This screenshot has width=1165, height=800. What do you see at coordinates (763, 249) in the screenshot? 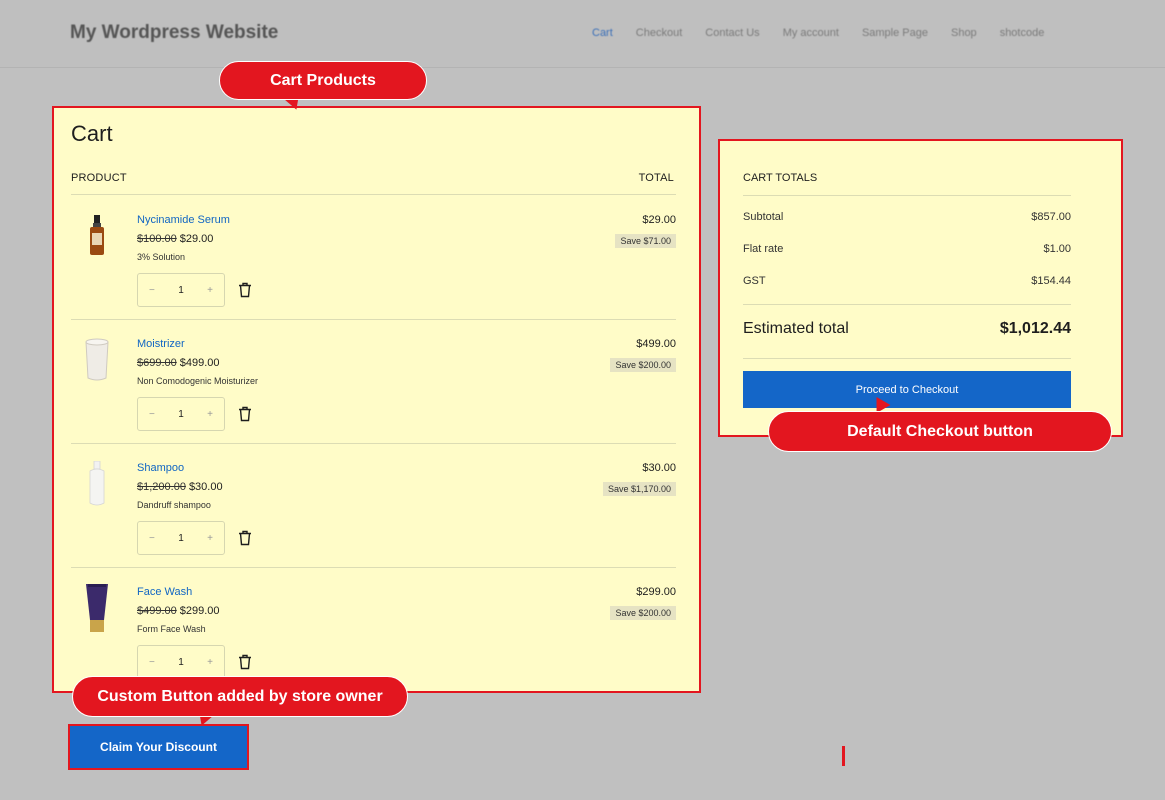
I see `shipping-label: Flat rate` at bounding box center [763, 249].